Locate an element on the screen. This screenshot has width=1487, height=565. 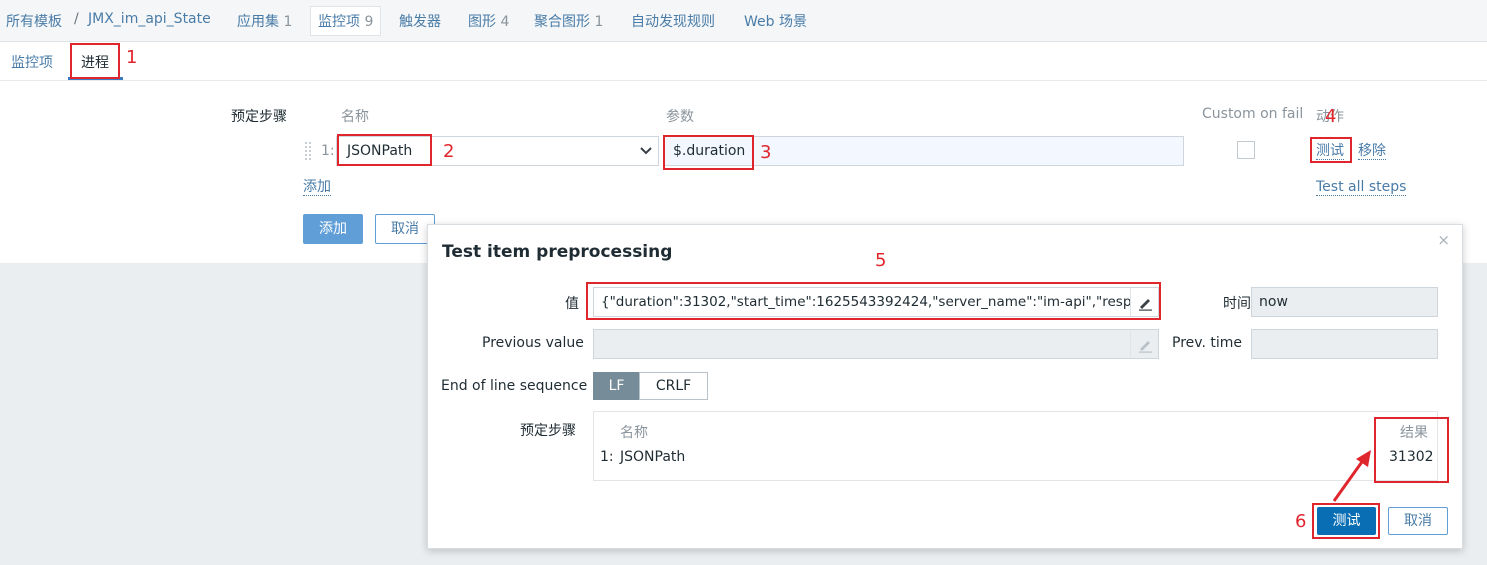
tab-triggers: 触发器 is located at coordinates (420, 21).